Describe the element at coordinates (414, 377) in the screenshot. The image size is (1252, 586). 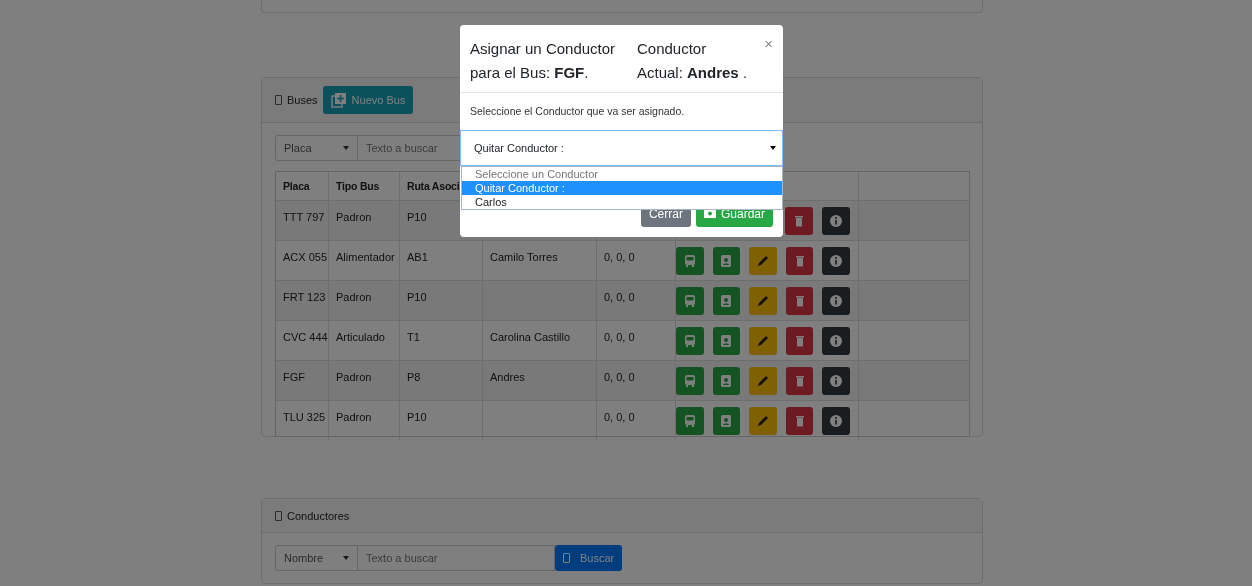
I see `table-cell: P8` at that location.